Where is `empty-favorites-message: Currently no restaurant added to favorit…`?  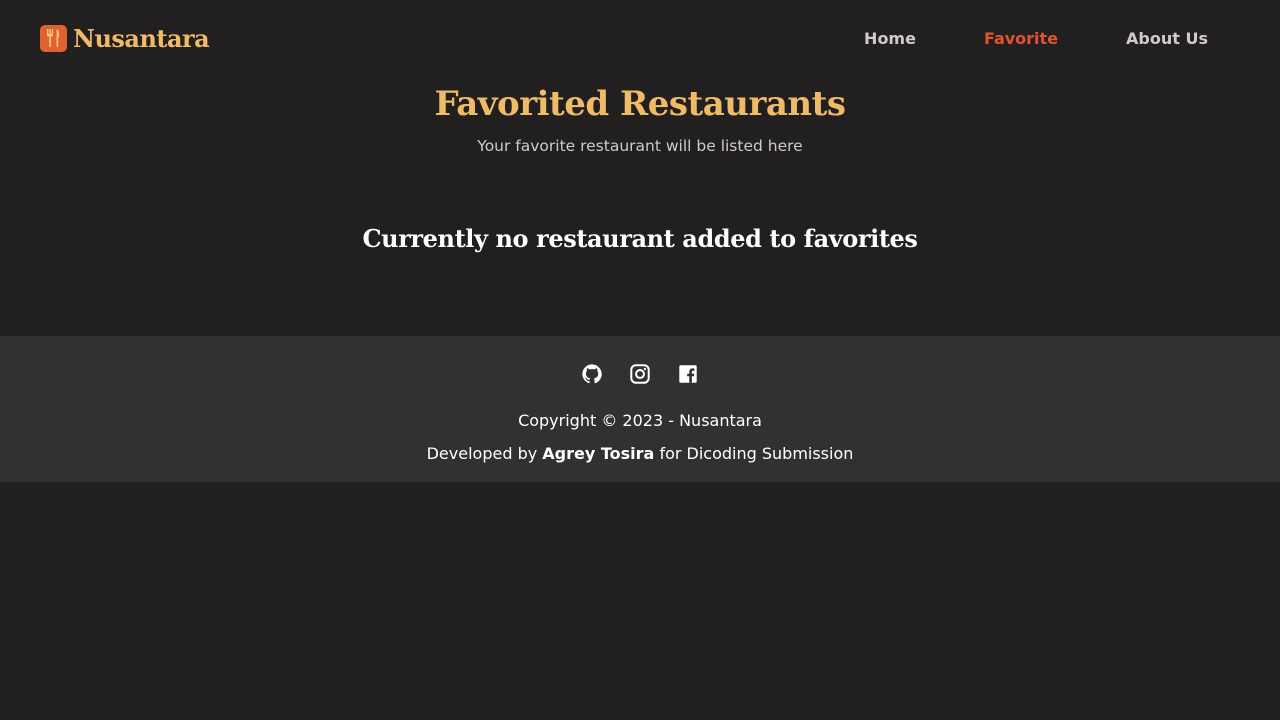 empty-favorites-message: Currently no restaurant added to favorit… is located at coordinates (640, 238).